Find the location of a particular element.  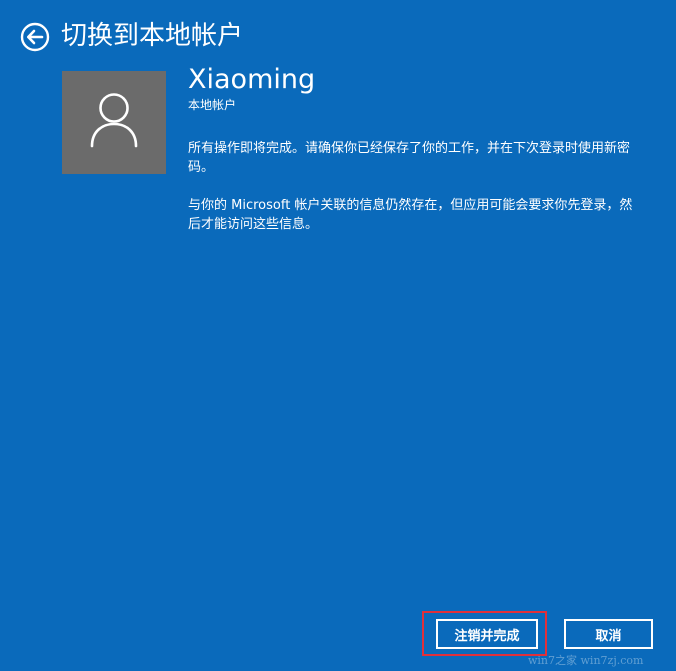

user-icon is located at coordinates (114, 120).